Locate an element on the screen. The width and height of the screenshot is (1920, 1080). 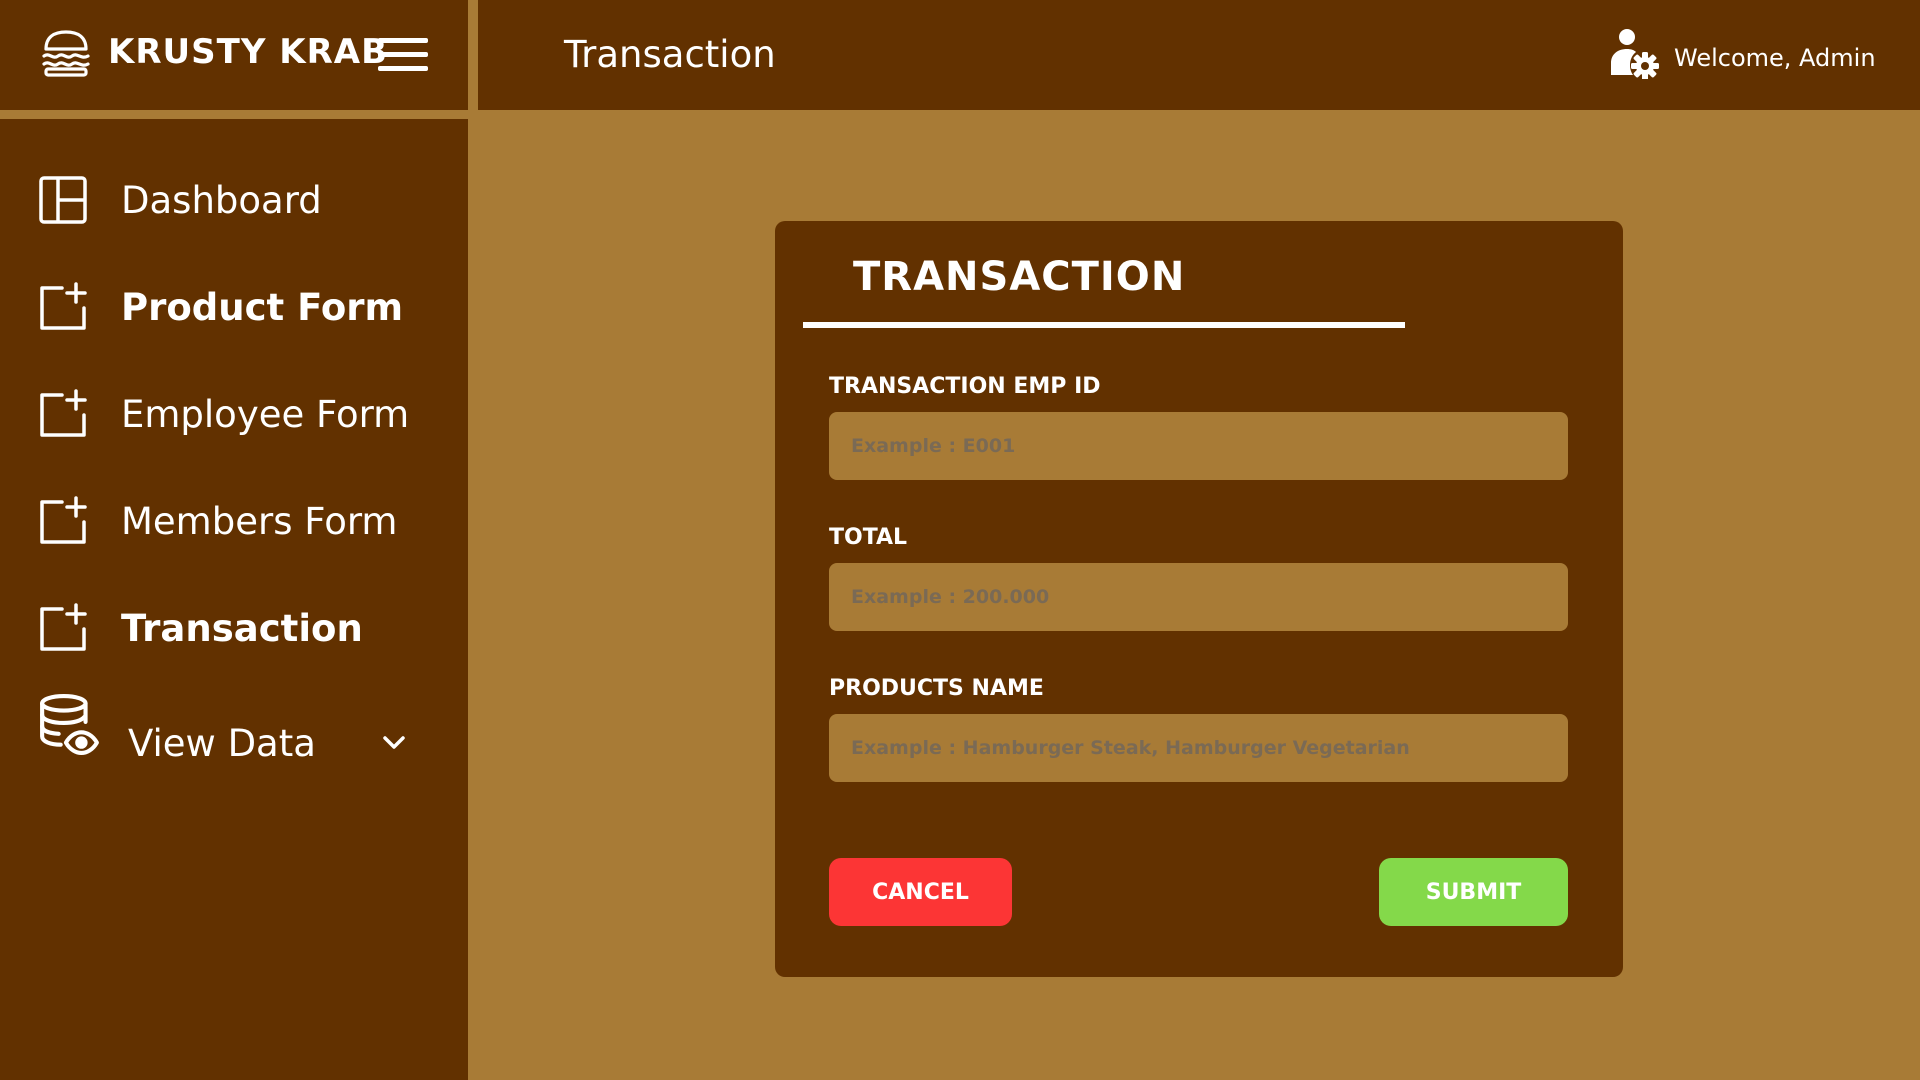
brand: KRUSTY KRAB is located at coordinates (234, 55).